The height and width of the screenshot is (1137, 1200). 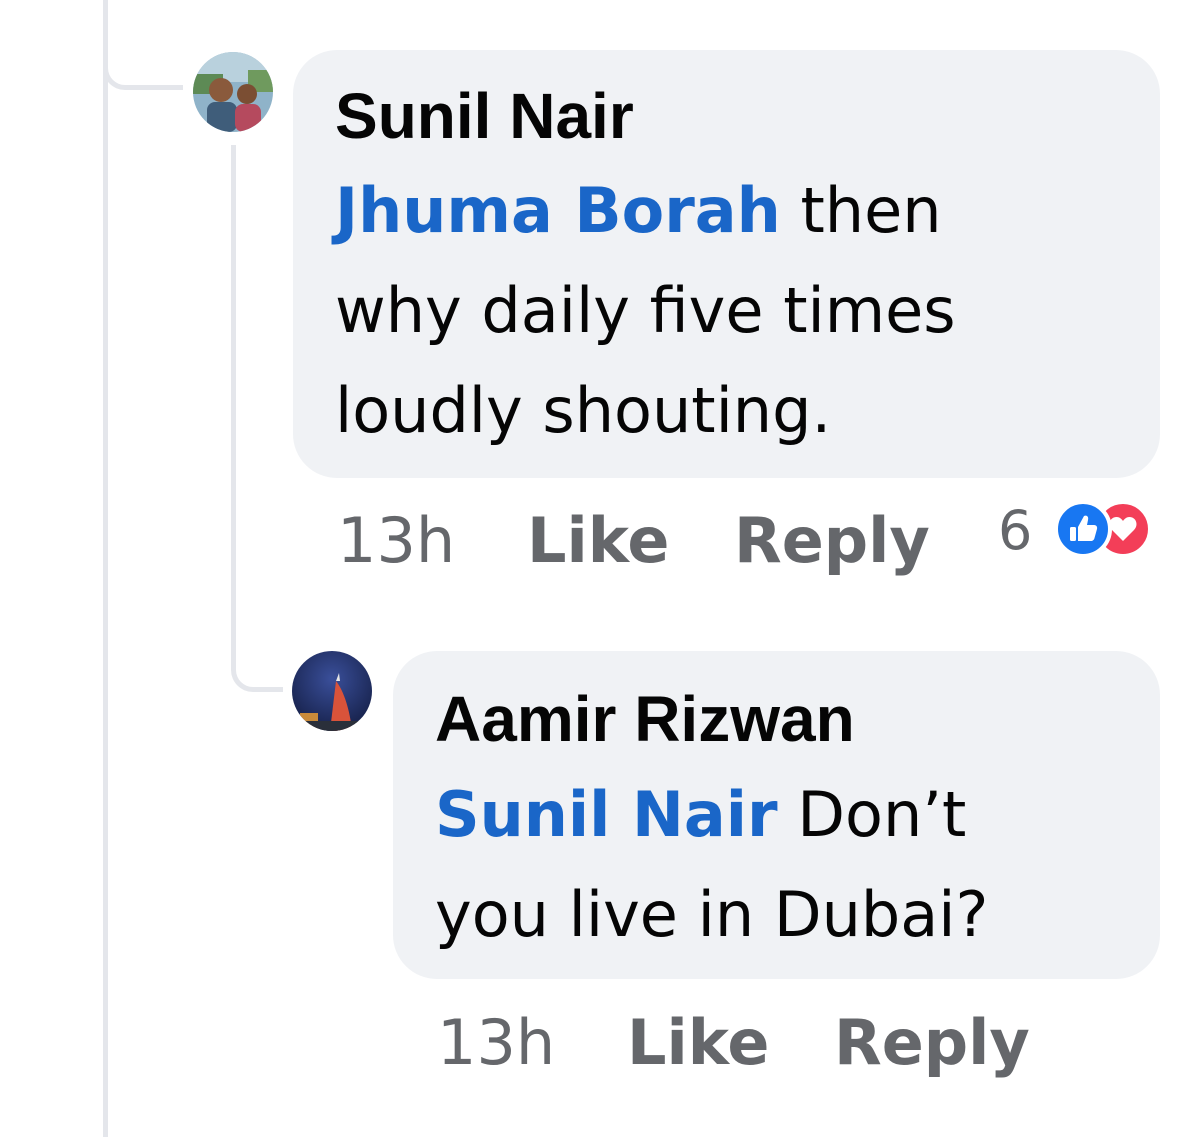 What do you see at coordinates (105, 568) in the screenshot?
I see `thread-line-main` at bounding box center [105, 568].